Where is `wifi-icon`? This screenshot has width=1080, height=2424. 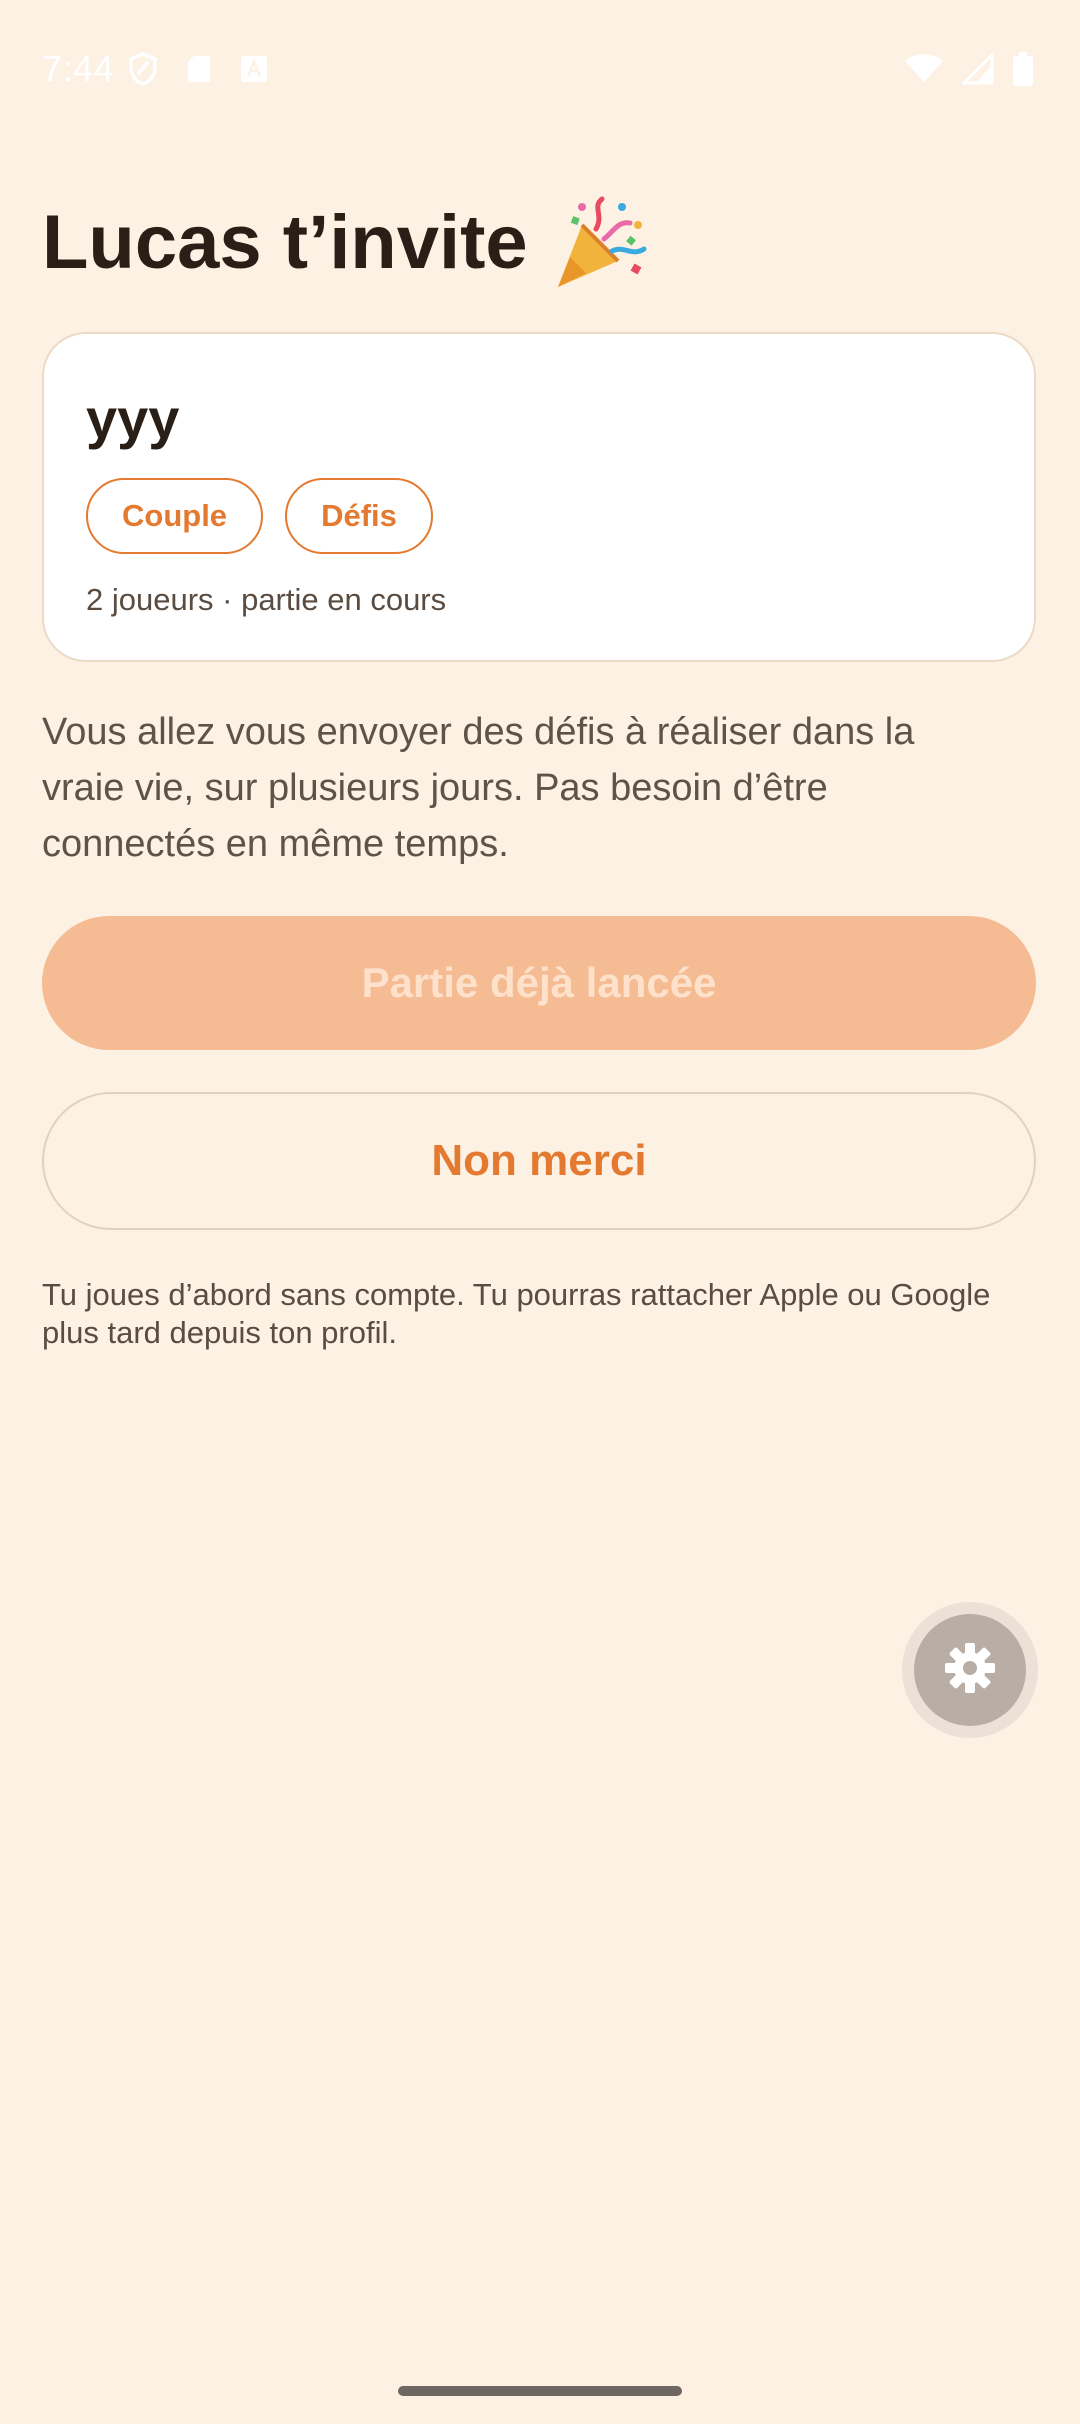
wifi-icon is located at coordinates (924, 69).